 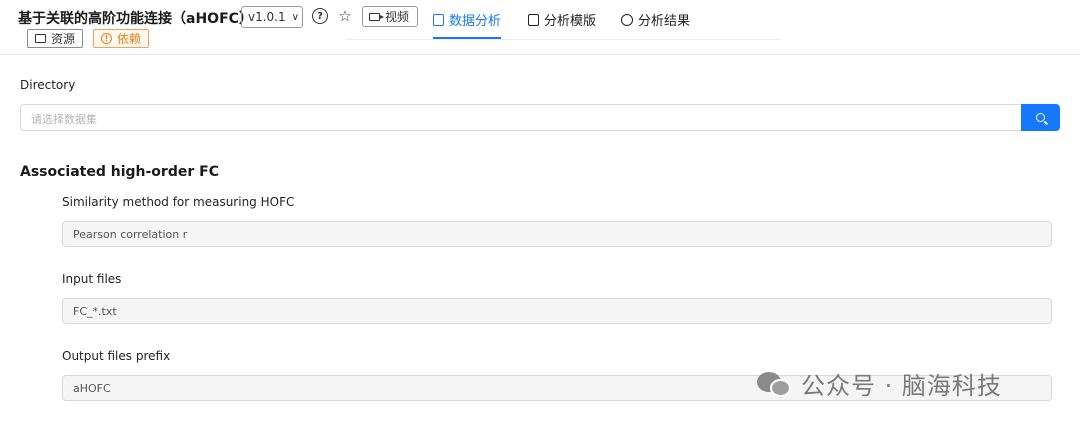 What do you see at coordinates (320, 16) in the screenshot?
I see `help-icon: ?` at bounding box center [320, 16].